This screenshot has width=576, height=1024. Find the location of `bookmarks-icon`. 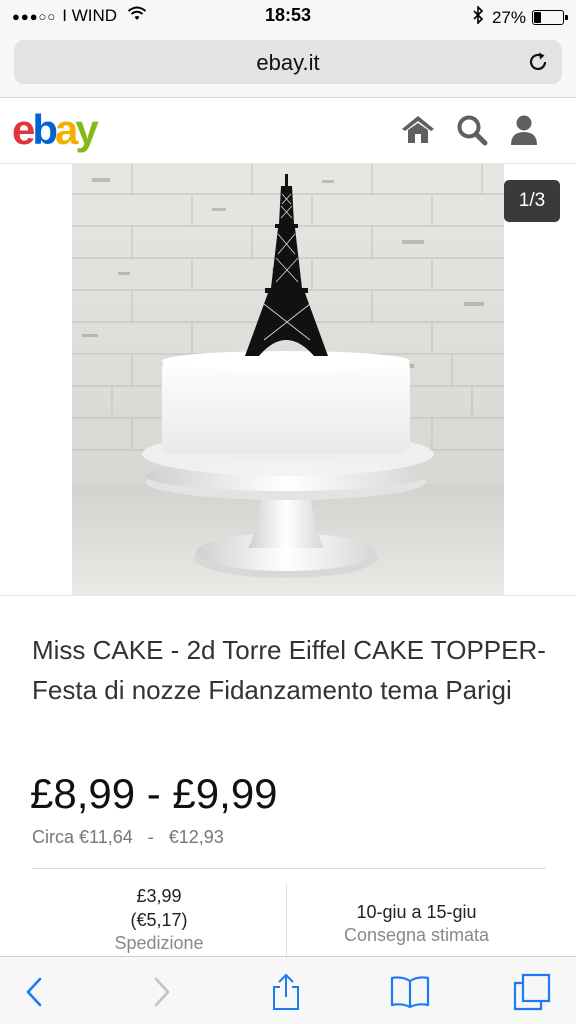

bookmarks-icon is located at coordinates (410, 992).